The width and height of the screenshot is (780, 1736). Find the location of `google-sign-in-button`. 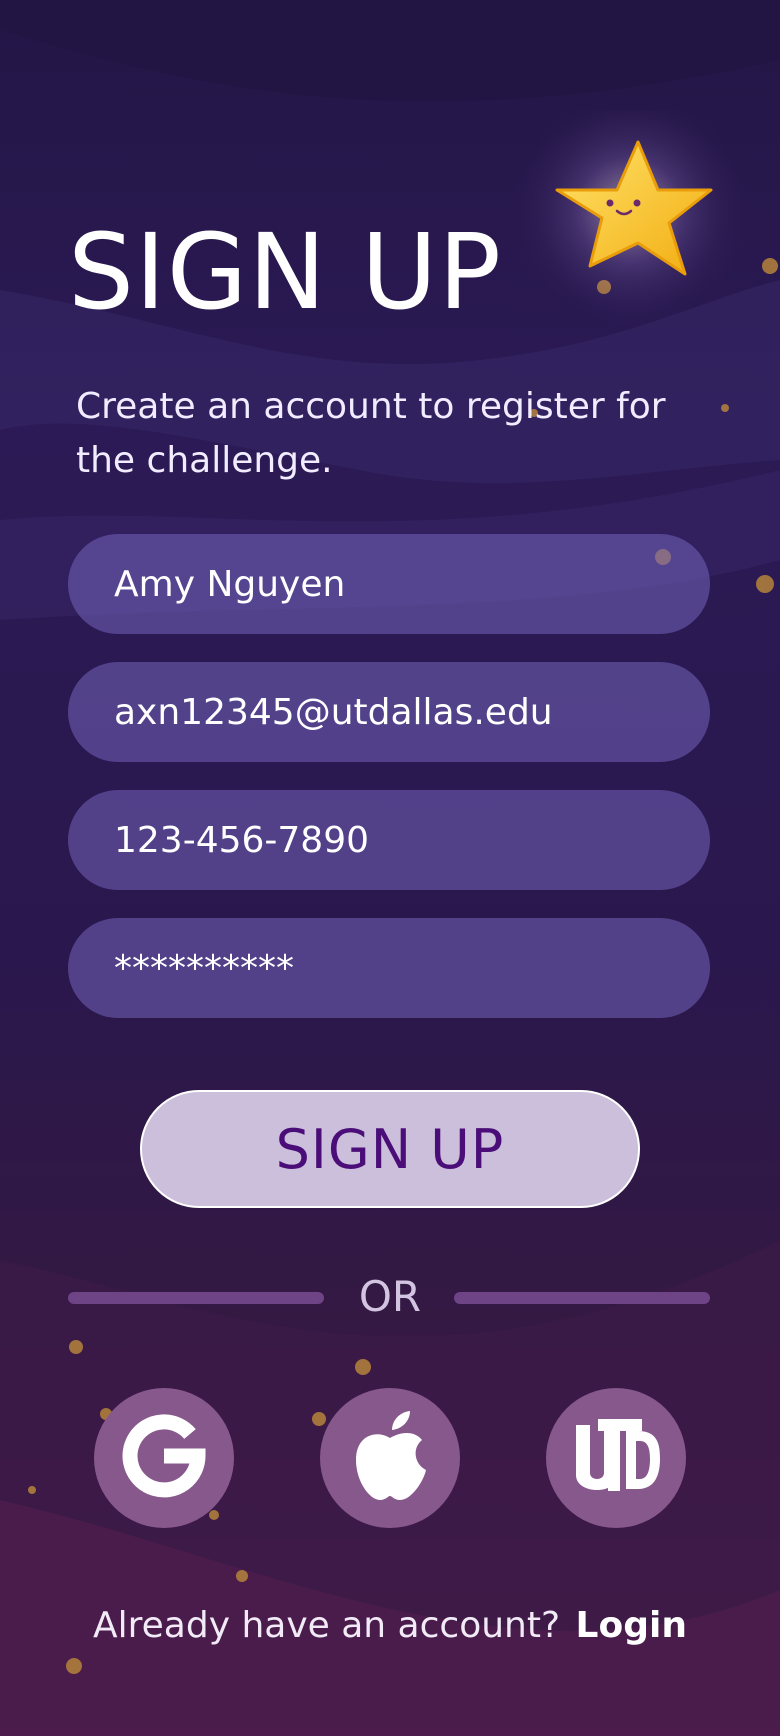

google-sign-in-button is located at coordinates (164, 1458).